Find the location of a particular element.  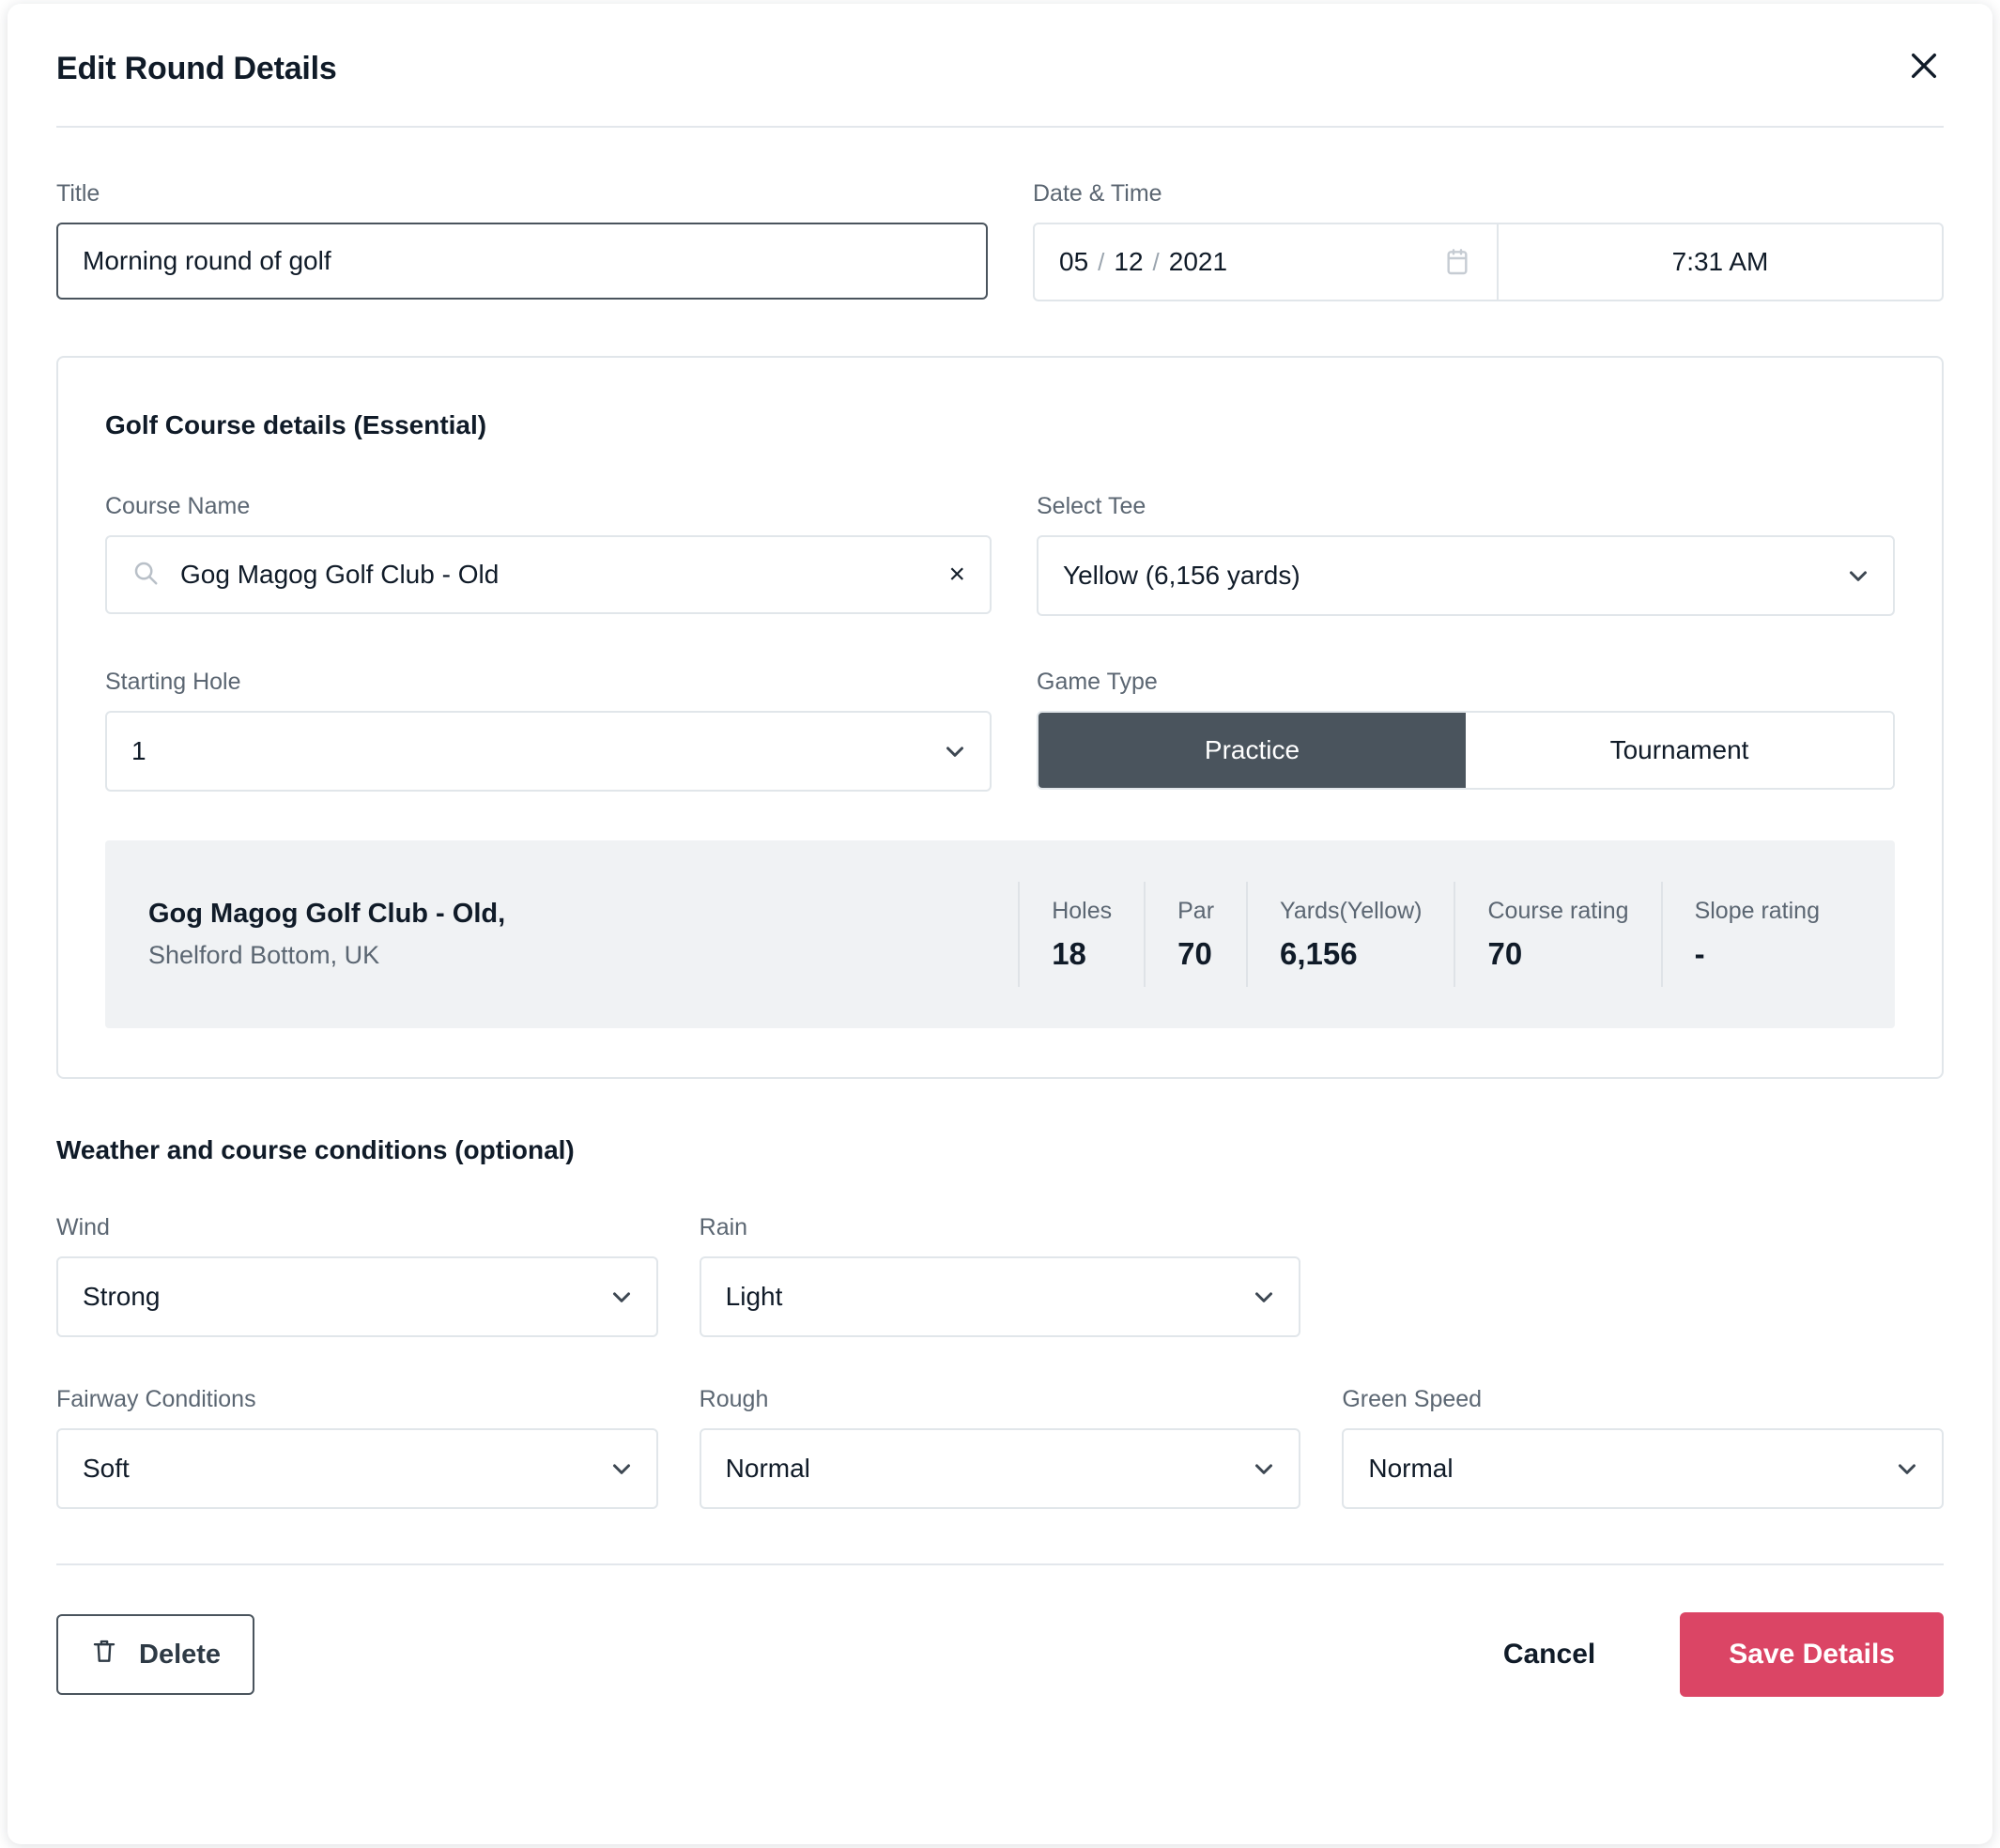

page-title: Edit Round Details is located at coordinates (196, 68).